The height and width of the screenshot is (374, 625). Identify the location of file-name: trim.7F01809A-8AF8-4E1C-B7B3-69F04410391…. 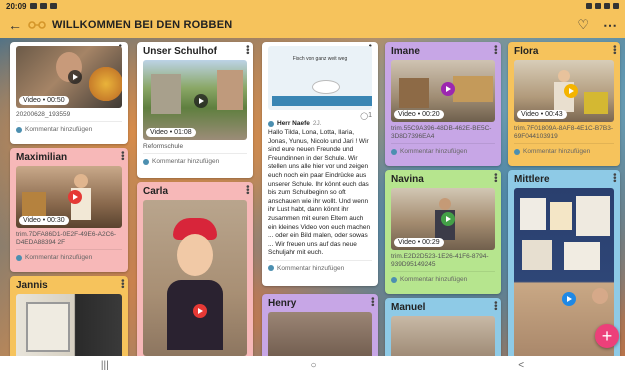
(563, 132).